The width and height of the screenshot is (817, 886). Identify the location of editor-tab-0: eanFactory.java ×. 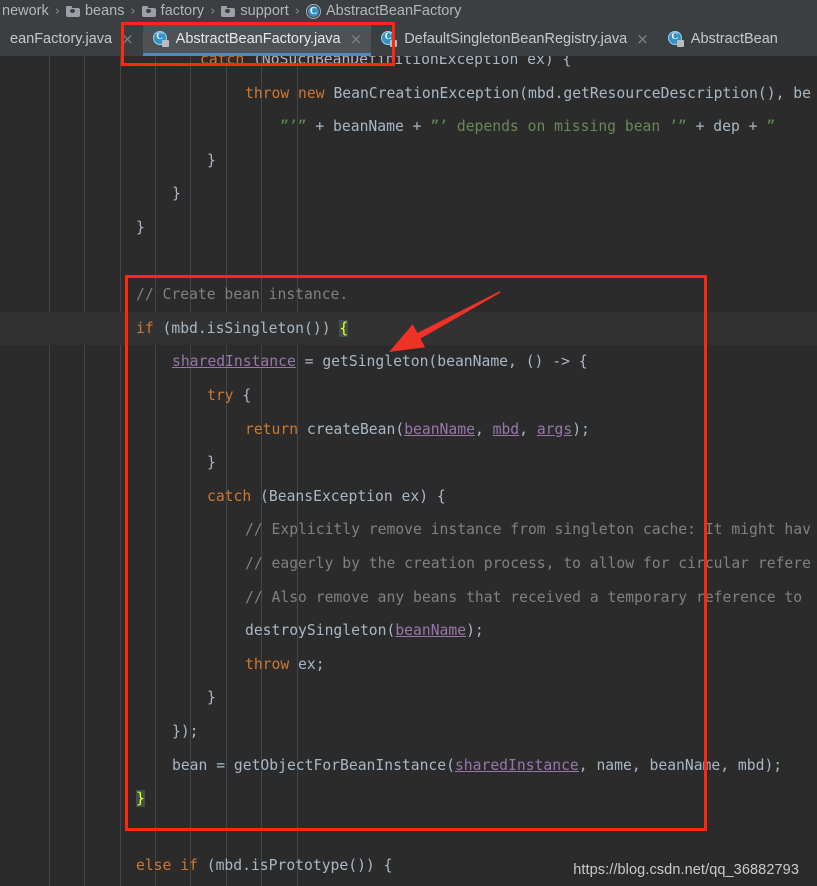
(71, 39).